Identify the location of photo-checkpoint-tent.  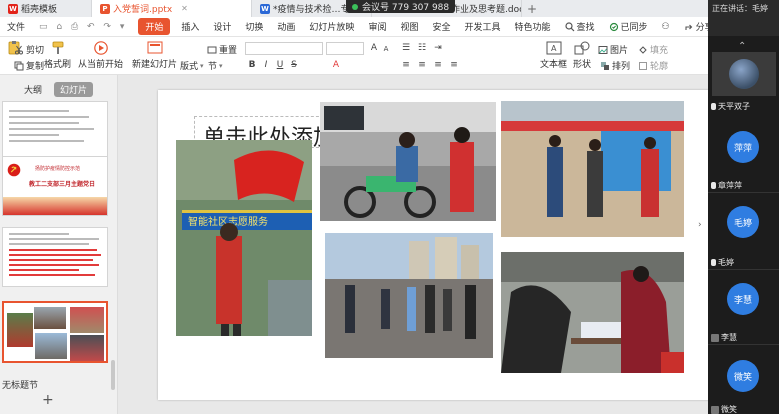
(592, 169).